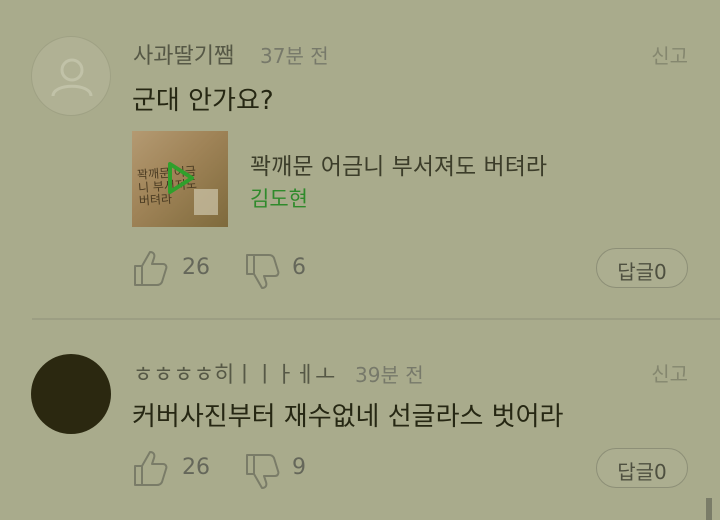 This screenshot has height=520, width=720. What do you see at coordinates (284, 472) in the screenshot?
I see `dislike-button: 9` at bounding box center [284, 472].